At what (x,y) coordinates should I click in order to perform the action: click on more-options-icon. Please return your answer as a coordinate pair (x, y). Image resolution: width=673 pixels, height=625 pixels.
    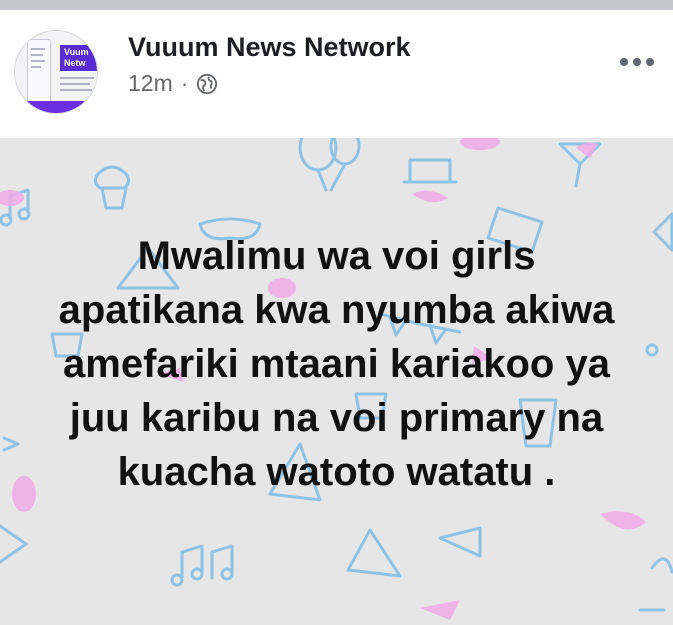
    Looking at the image, I should click on (637, 62).